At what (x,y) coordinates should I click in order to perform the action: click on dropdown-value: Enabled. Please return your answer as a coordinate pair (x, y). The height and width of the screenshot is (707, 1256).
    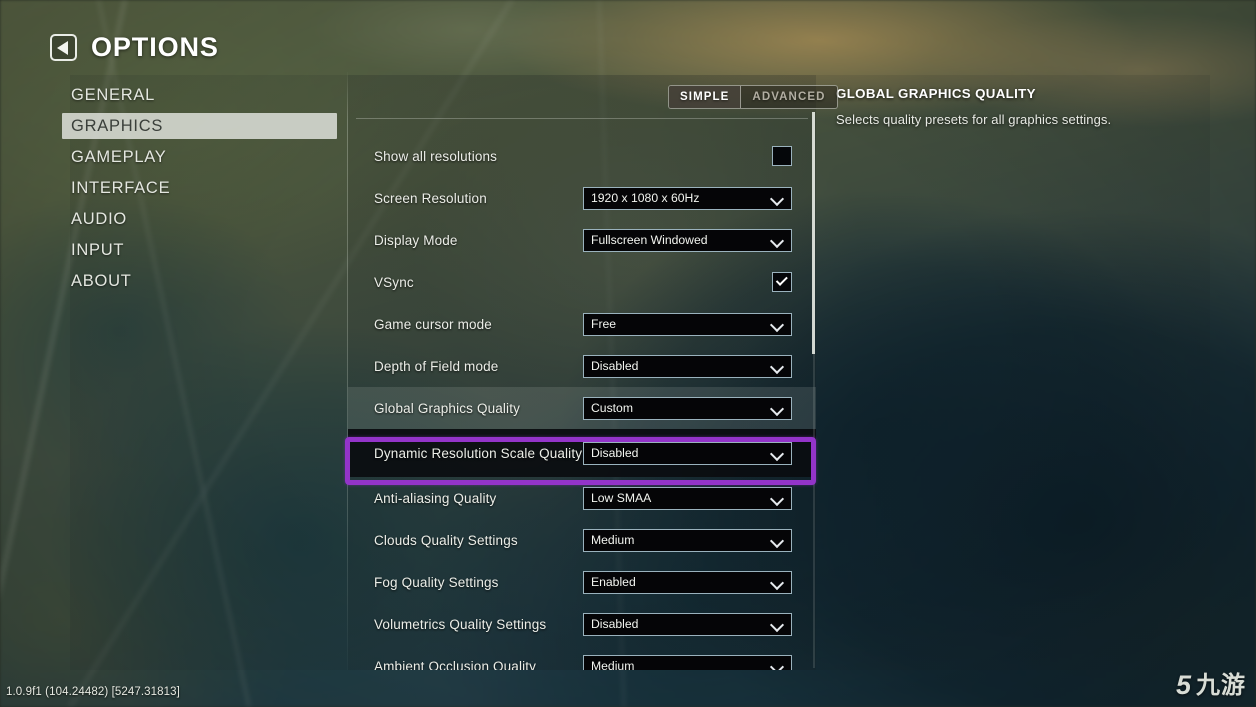
    Looking at the image, I should click on (613, 582).